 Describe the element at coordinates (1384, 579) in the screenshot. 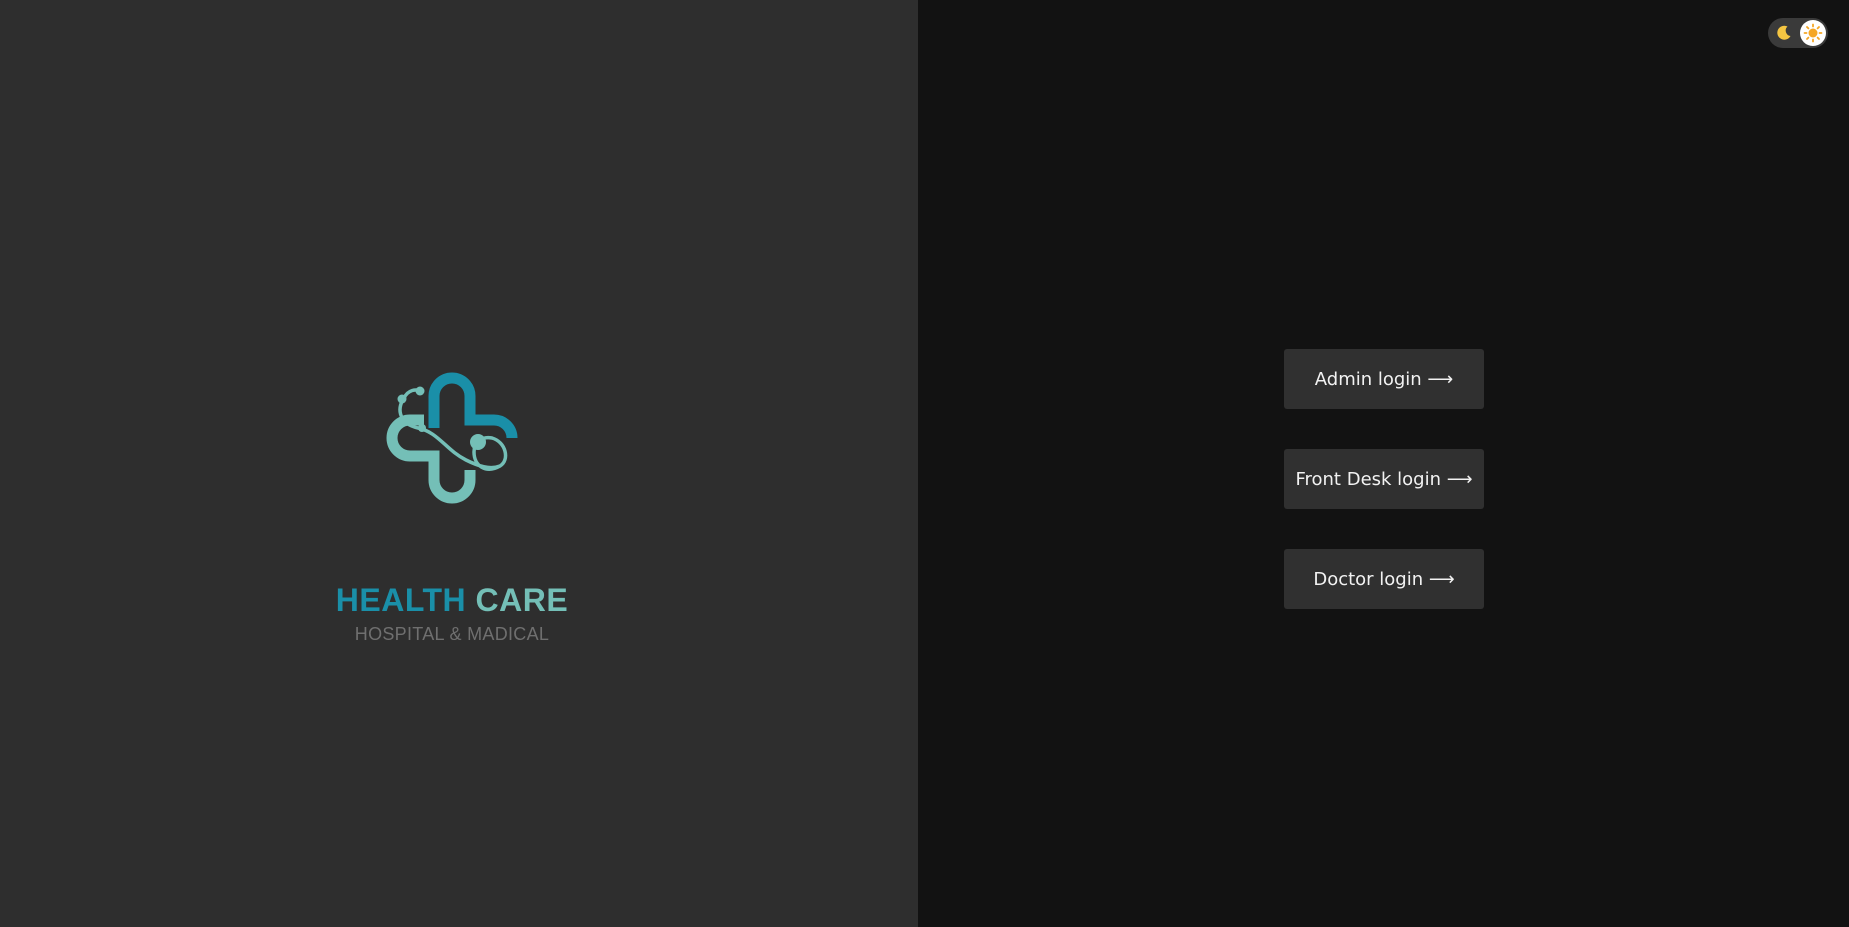

I see `doctor-login-button: Doctor login ⟶` at that location.